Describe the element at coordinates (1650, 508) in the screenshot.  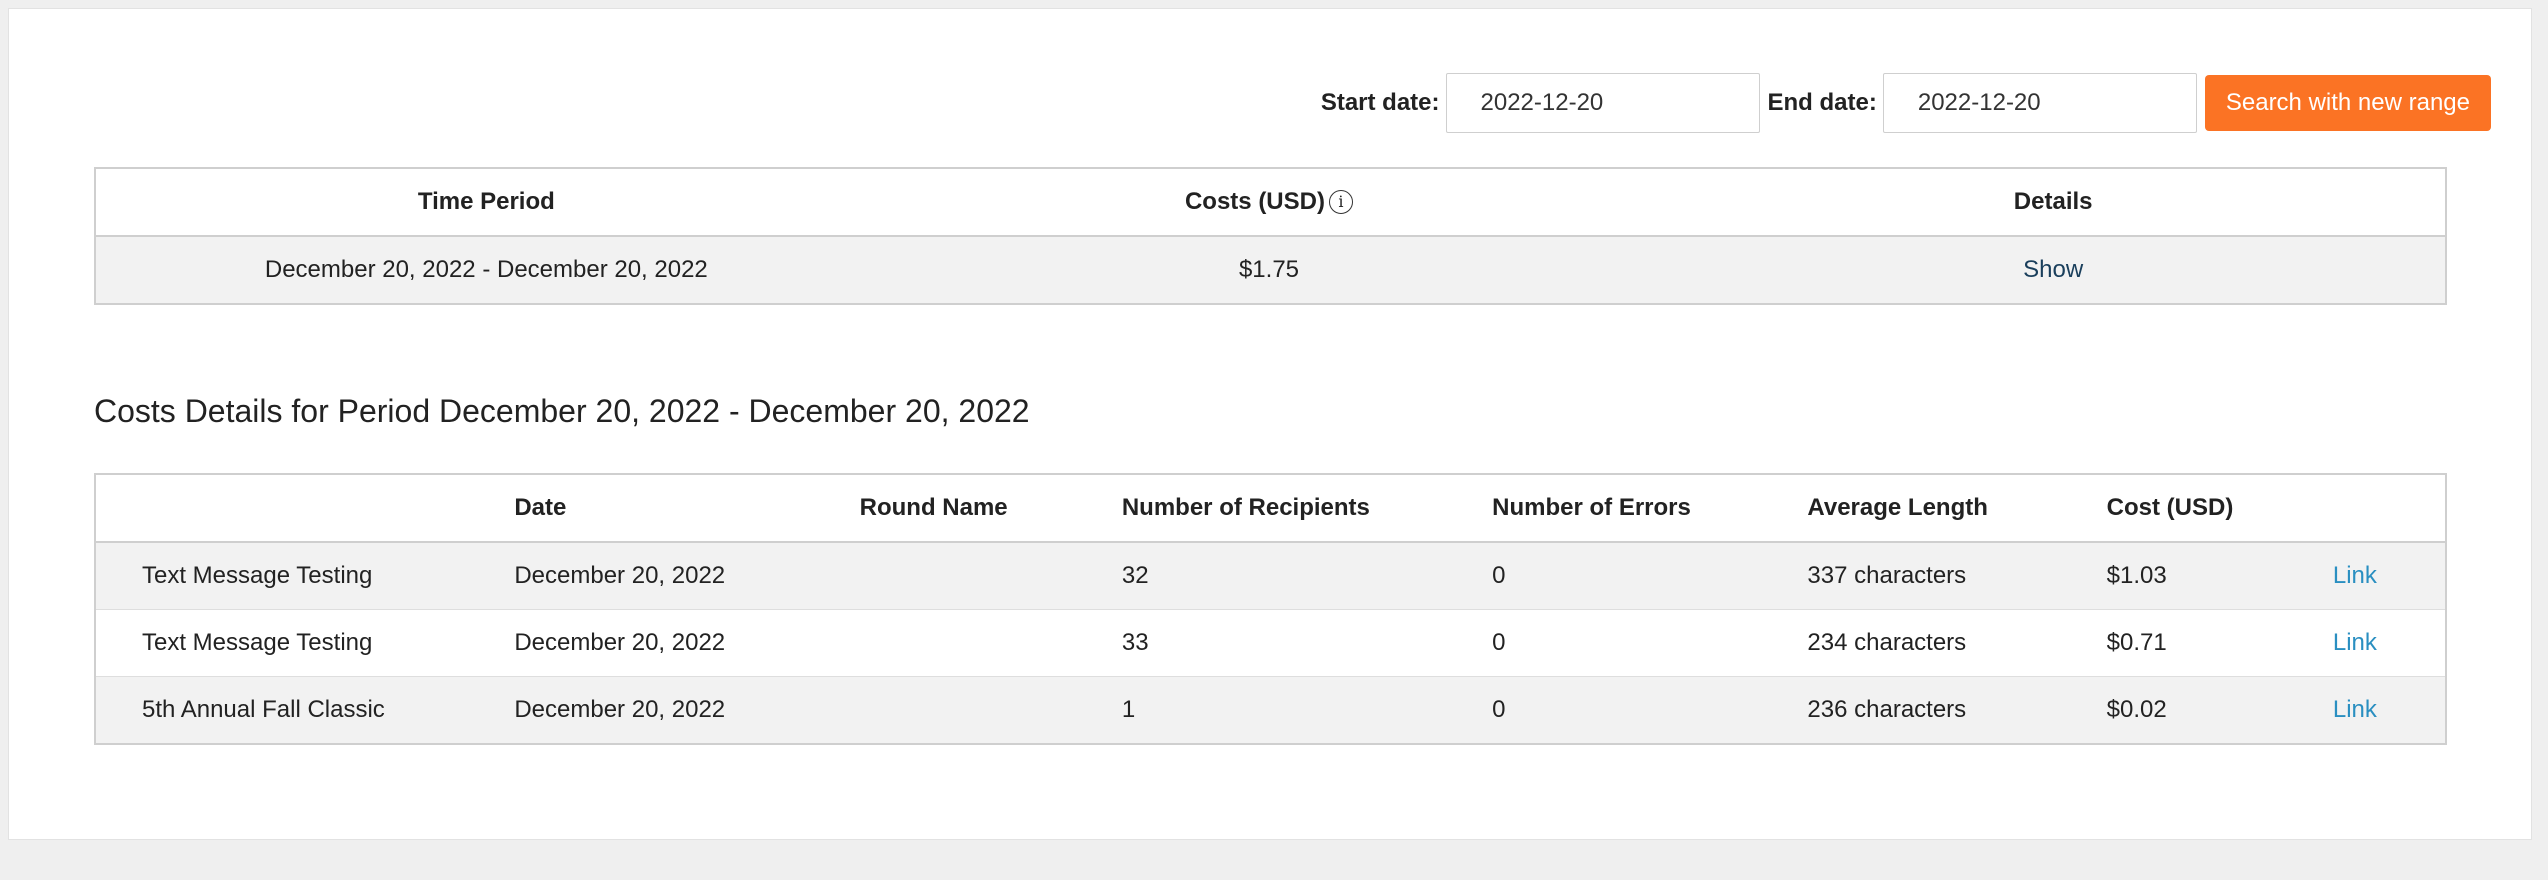
I see `errors-header: Number of Errors` at that location.